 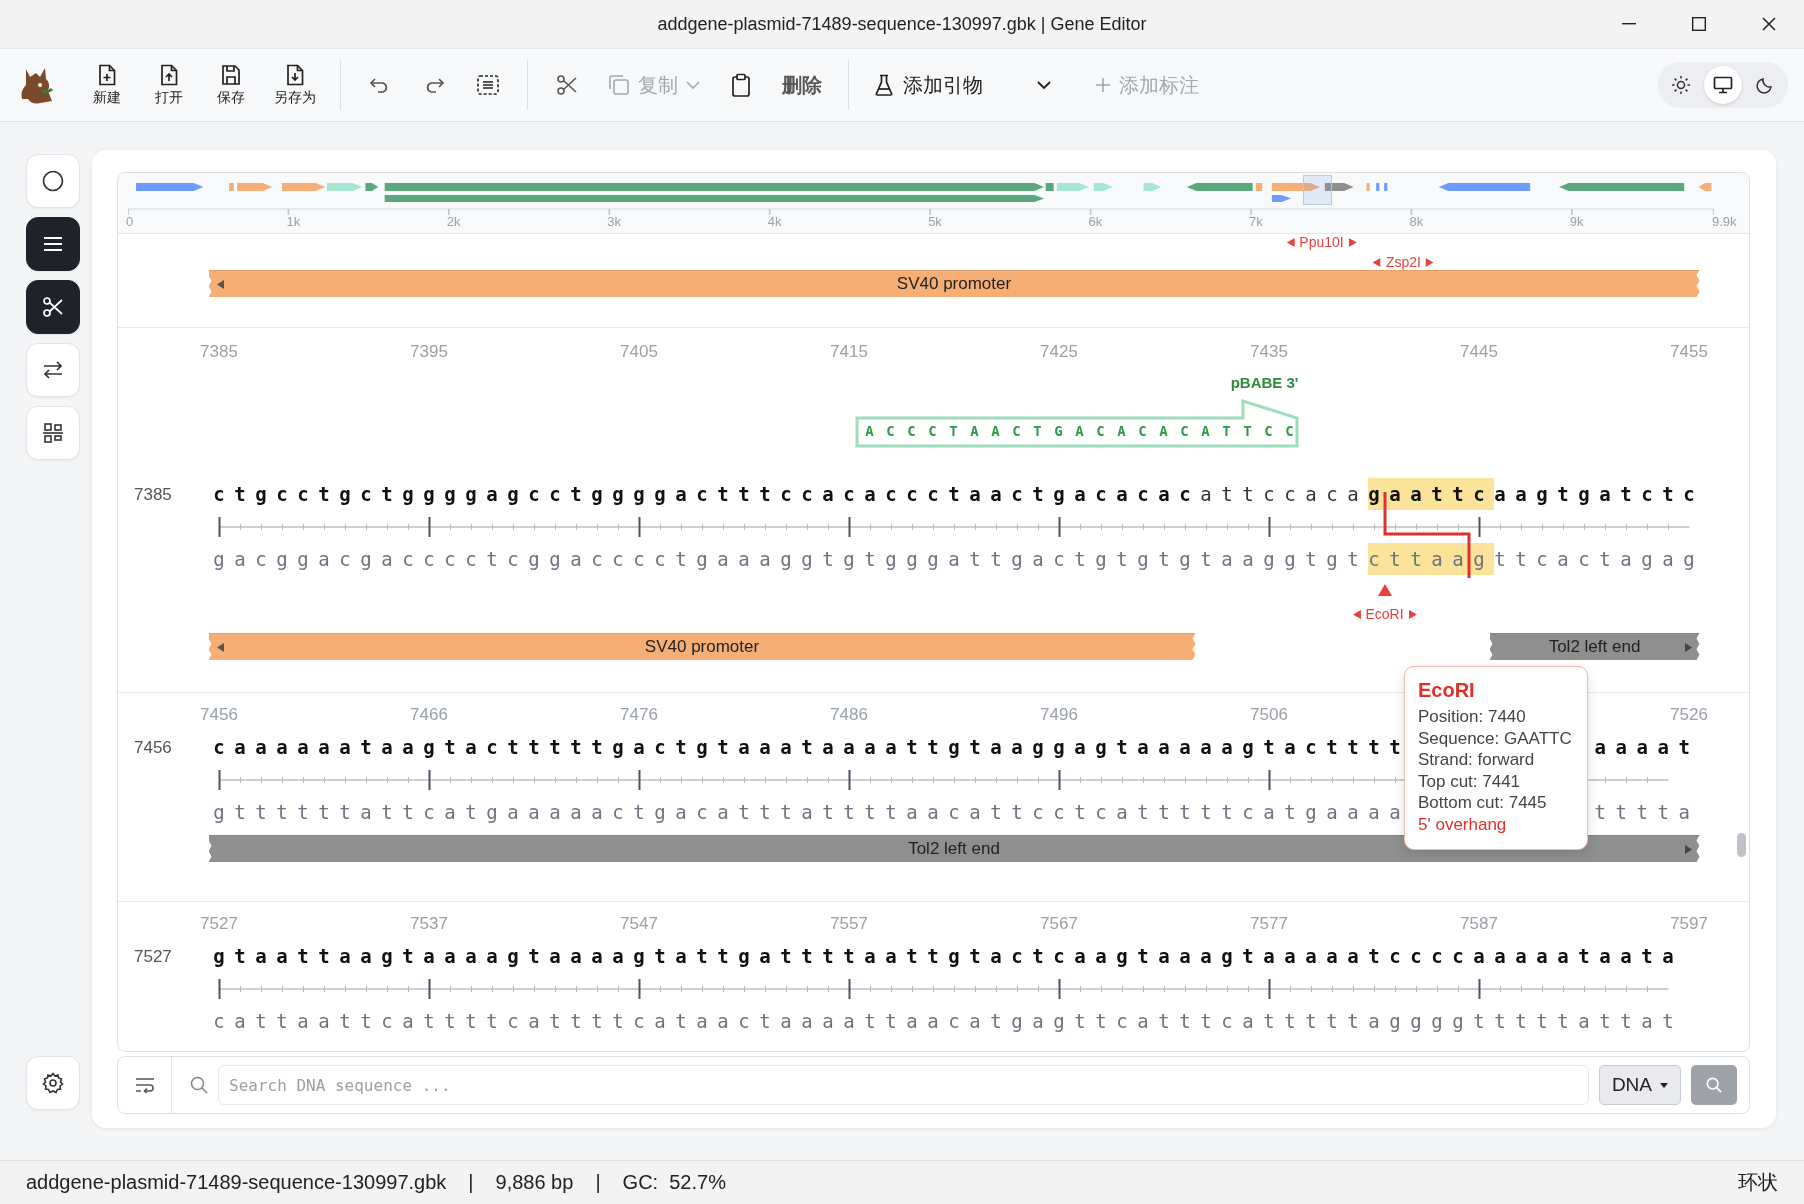 What do you see at coordinates (144, 1085) in the screenshot?
I see `wrap-text-icon` at bounding box center [144, 1085].